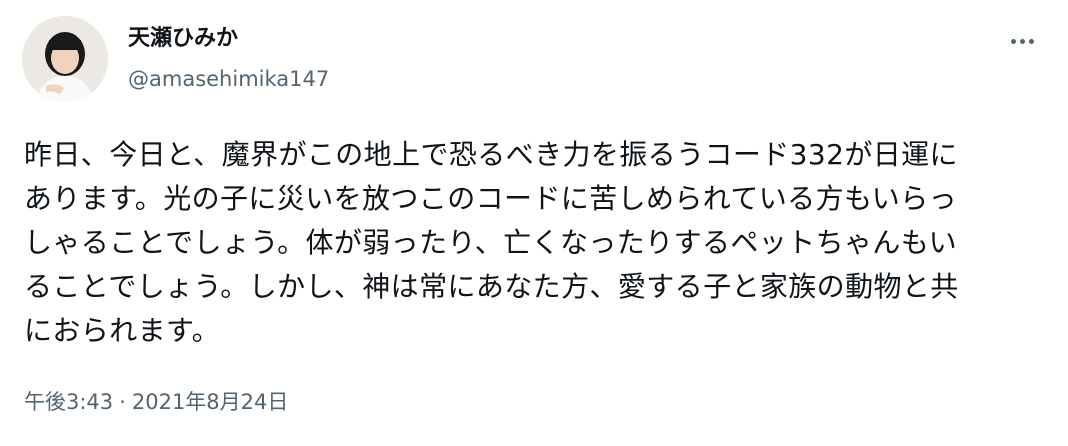 The image size is (1068, 446). I want to click on tweet-date: 2021年8月24日, so click(210, 402).